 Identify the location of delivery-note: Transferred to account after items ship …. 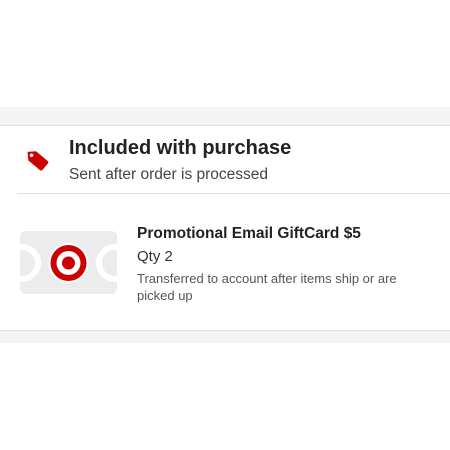
(267, 287).